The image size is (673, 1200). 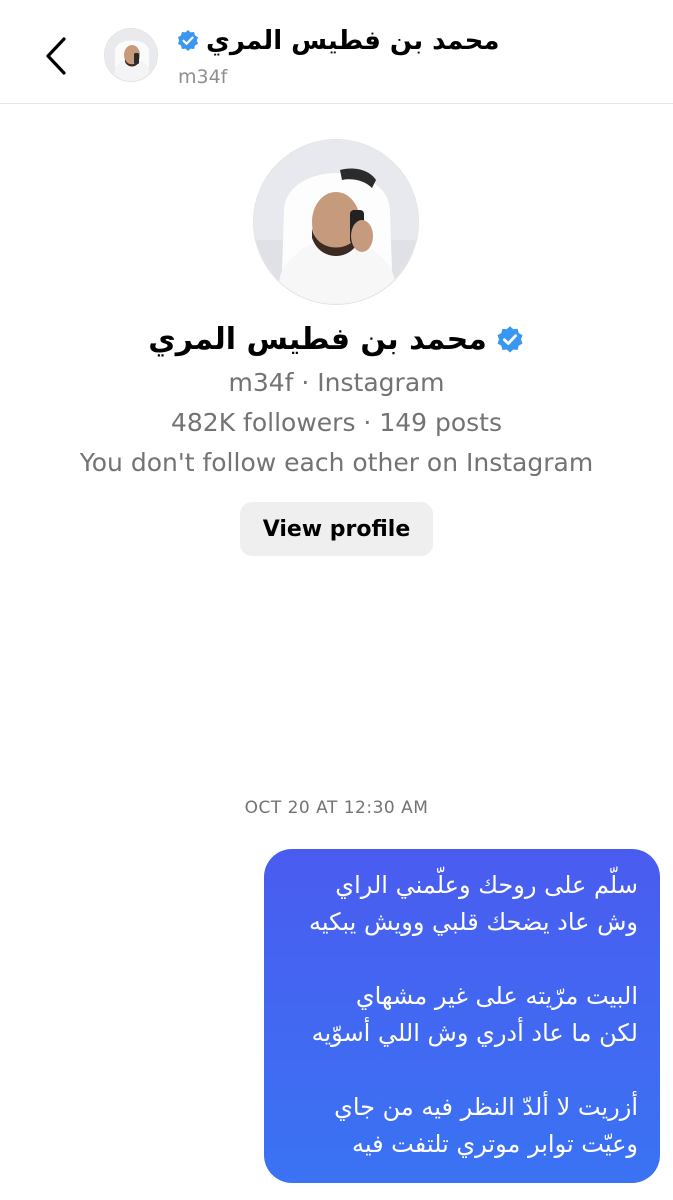 What do you see at coordinates (336, 222) in the screenshot?
I see `profile-avatar` at bounding box center [336, 222].